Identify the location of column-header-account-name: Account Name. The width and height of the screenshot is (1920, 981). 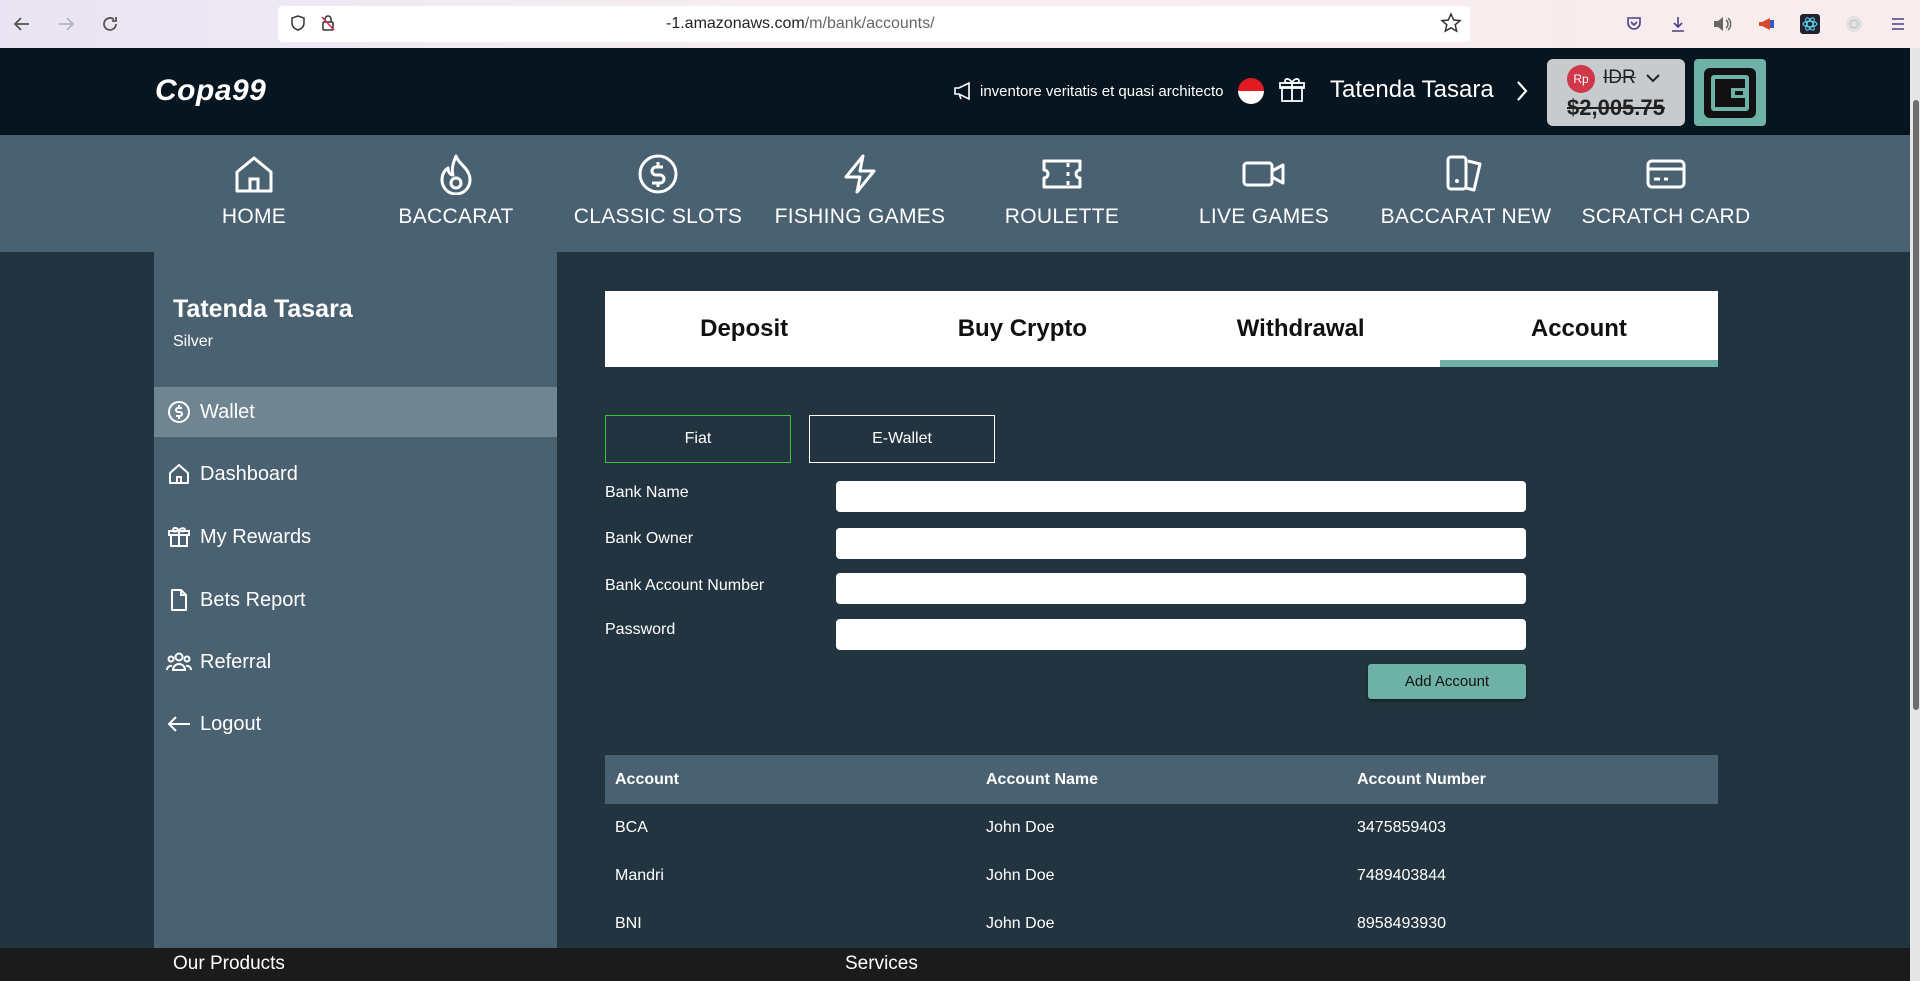
(1161, 780).